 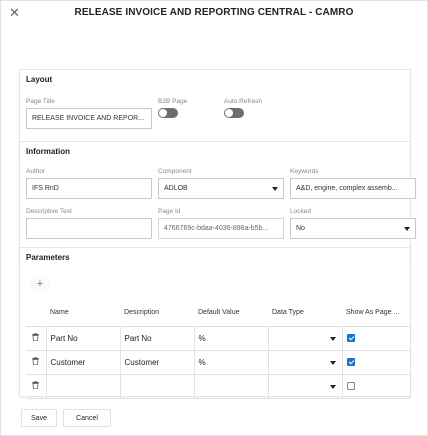 I want to click on auto-refresh-toggle, so click(x=234, y=113).